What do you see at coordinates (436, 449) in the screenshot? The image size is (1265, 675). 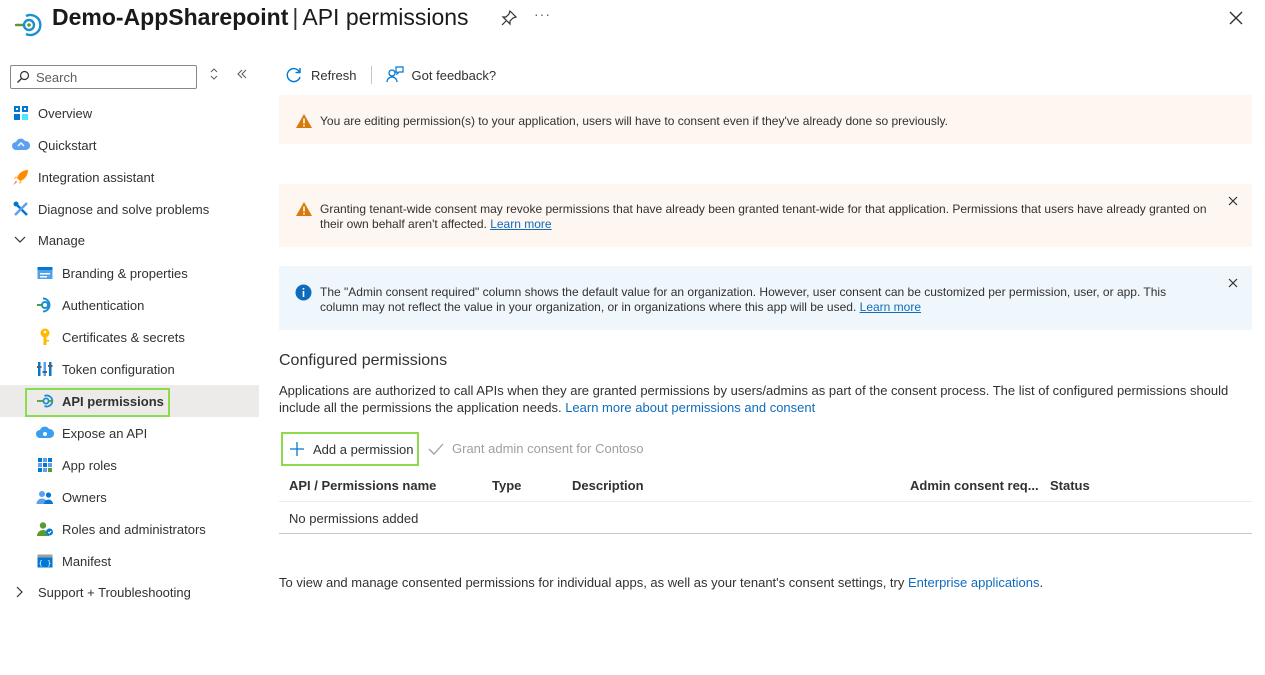 I see `checkmark-icon` at bounding box center [436, 449].